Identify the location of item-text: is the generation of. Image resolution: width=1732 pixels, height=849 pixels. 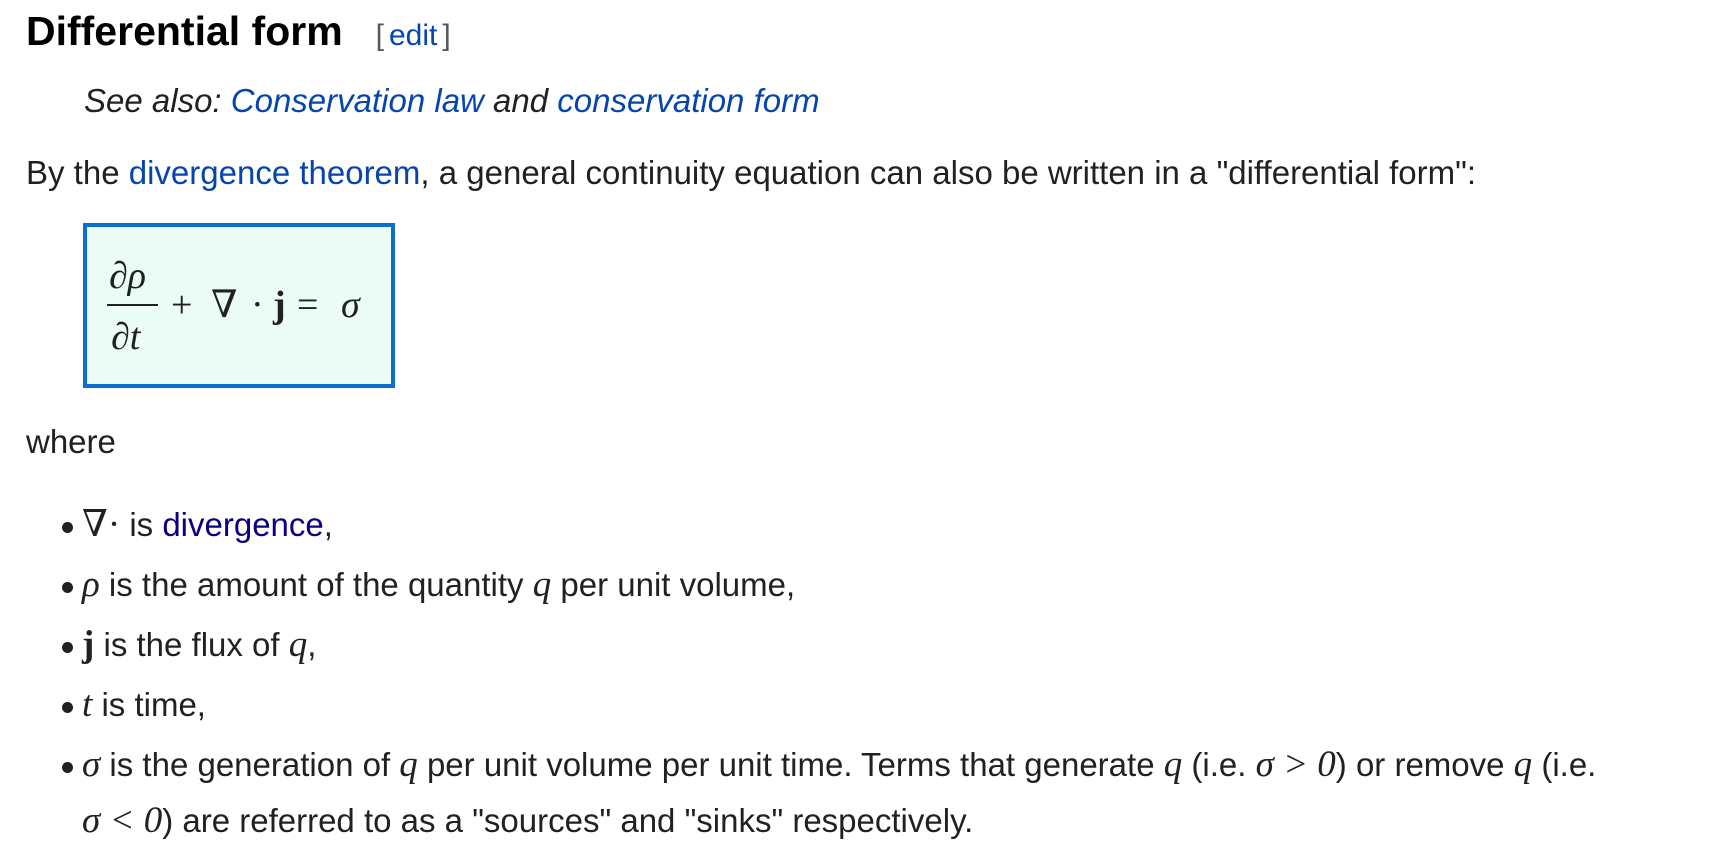
(250, 764).